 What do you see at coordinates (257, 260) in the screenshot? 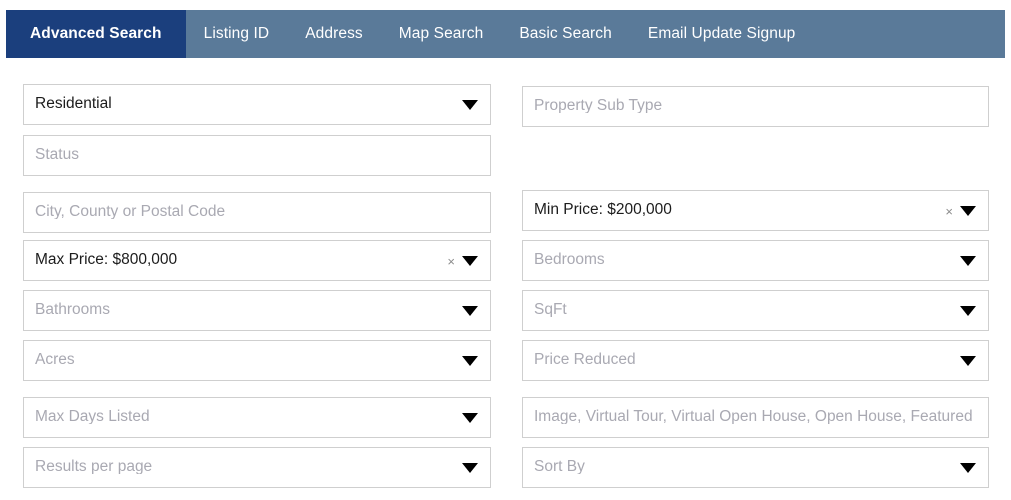
I see `field-max-price: Max Price: $800,000 ×` at bounding box center [257, 260].